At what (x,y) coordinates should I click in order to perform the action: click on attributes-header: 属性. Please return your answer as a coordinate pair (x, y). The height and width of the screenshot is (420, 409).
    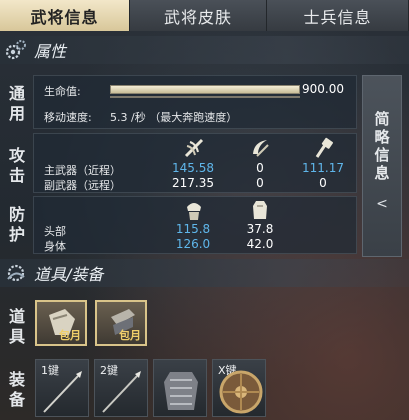
    Looking at the image, I should click on (204, 50).